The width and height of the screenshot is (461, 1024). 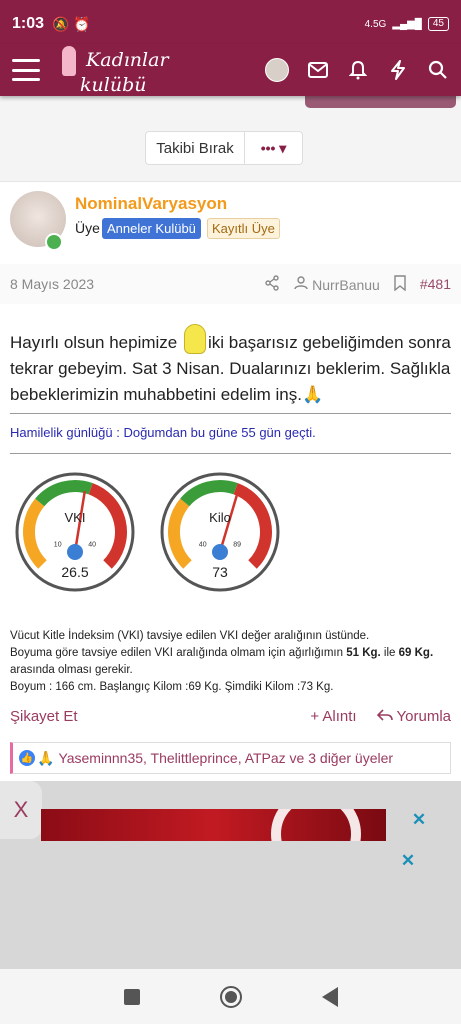 I want to click on battery-icon: 45, so click(x=438, y=24).